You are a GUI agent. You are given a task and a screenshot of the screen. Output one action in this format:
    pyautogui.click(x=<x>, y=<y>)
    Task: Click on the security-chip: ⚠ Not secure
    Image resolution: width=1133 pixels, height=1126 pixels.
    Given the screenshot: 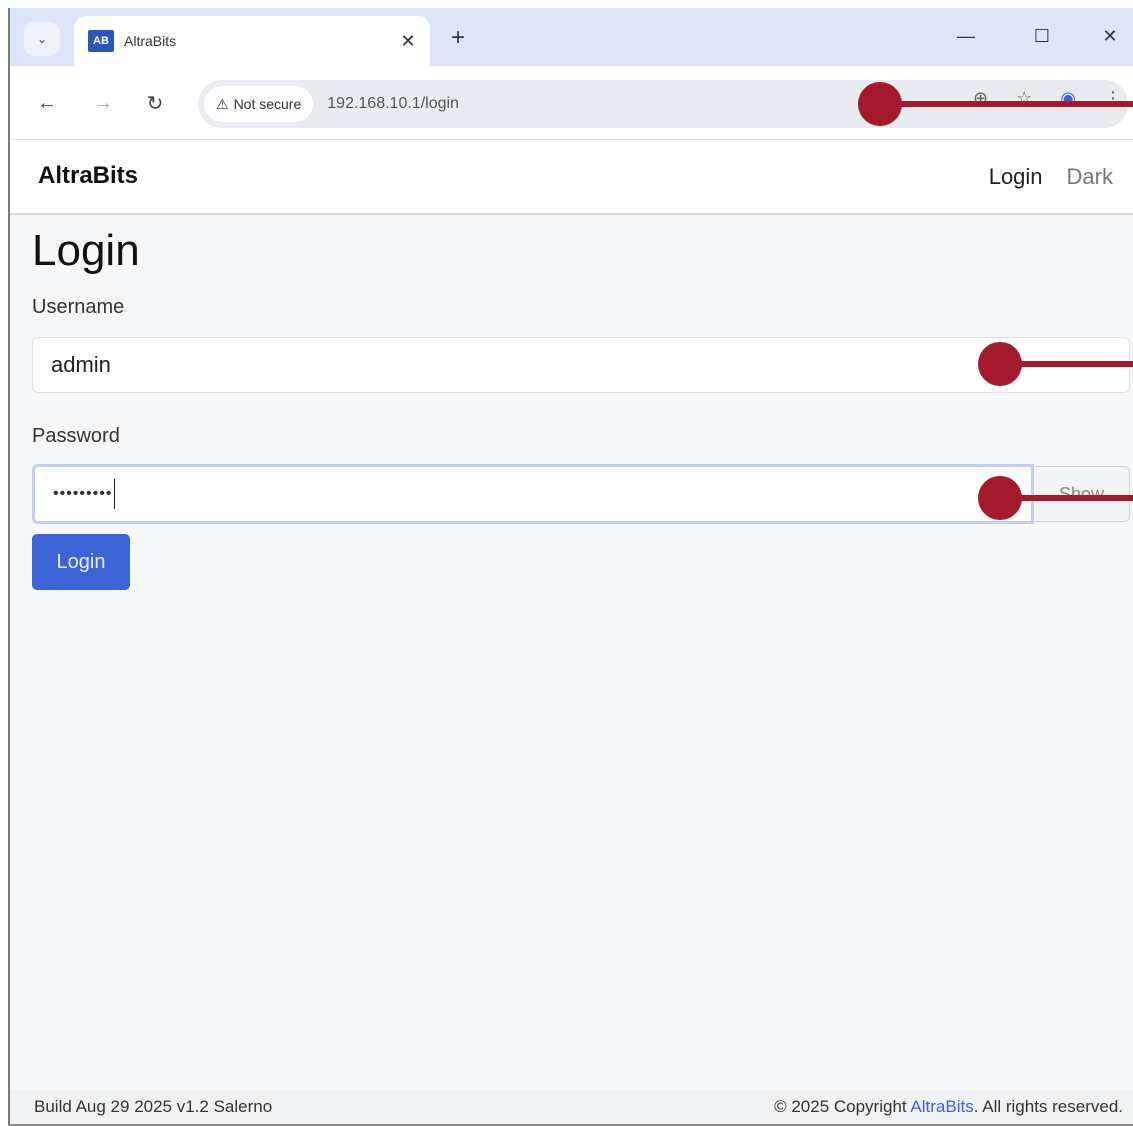 What is the action you would take?
    pyautogui.click(x=259, y=104)
    